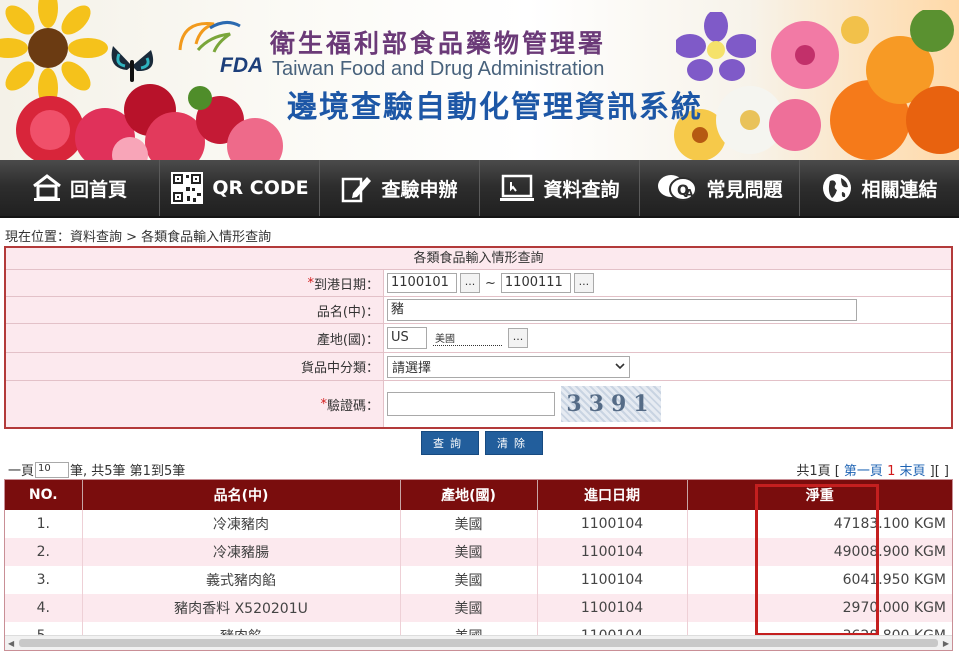 The image size is (959, 661). What do you see at coordinates (241, 524) in the screenshot?
I see `product-name-cell: 冷凍豬肉` at bounding box center [241, 524].